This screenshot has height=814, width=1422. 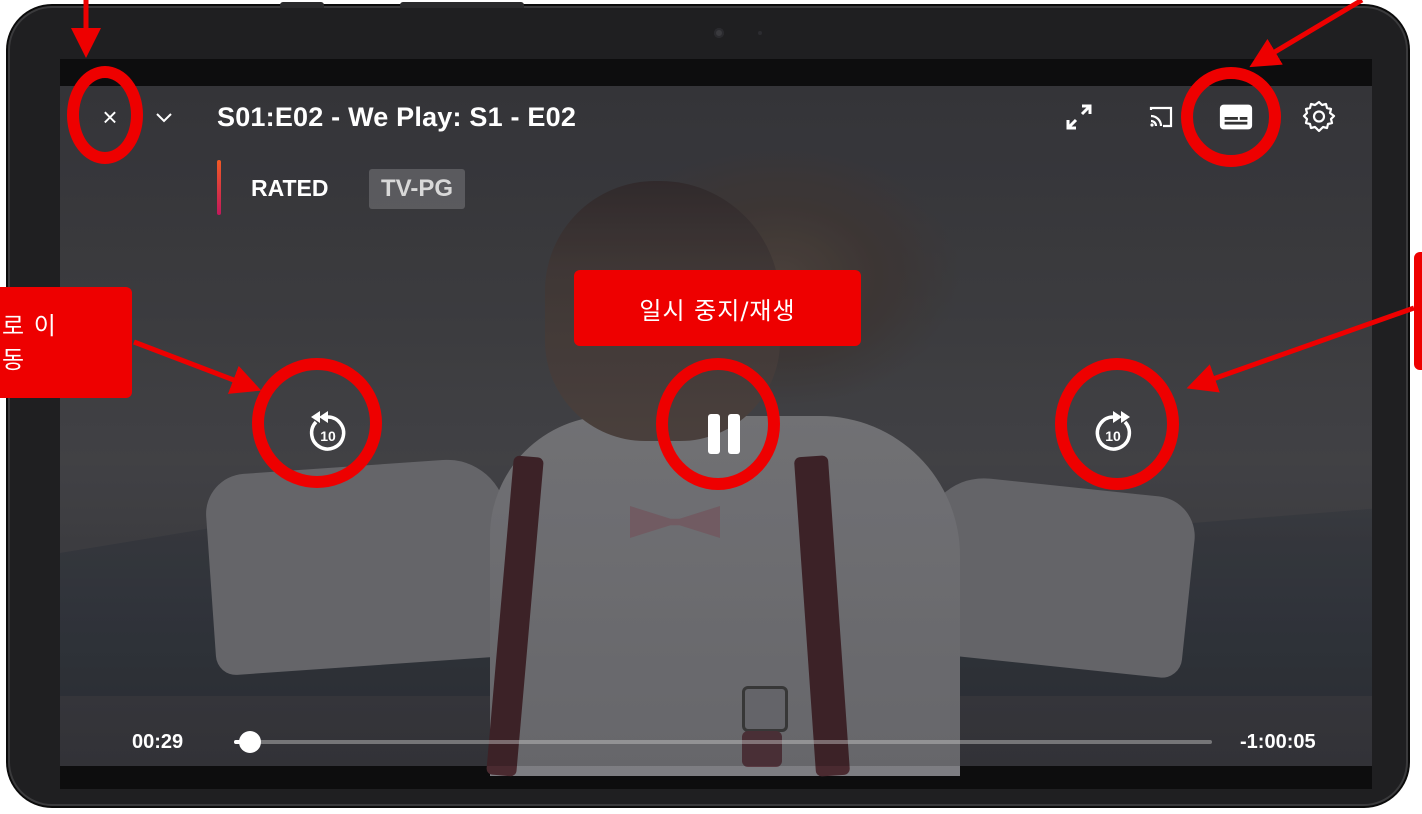 I want to click on arrow-to-forward, so click(x=1300, y=349).